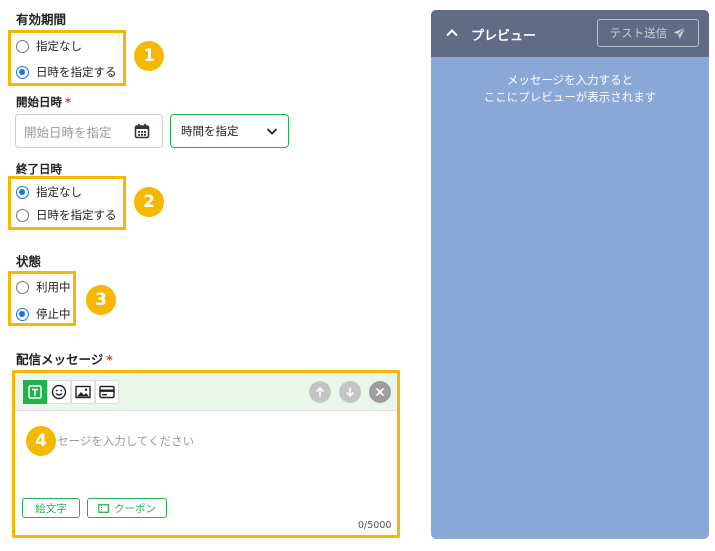 Image resolution: width=715 pixels, height=551 pixels. What do you see at coordinates (135, 508) in the screenshot?
I see `coupon-button-label: クーポン` at bounding box center [135, 508].